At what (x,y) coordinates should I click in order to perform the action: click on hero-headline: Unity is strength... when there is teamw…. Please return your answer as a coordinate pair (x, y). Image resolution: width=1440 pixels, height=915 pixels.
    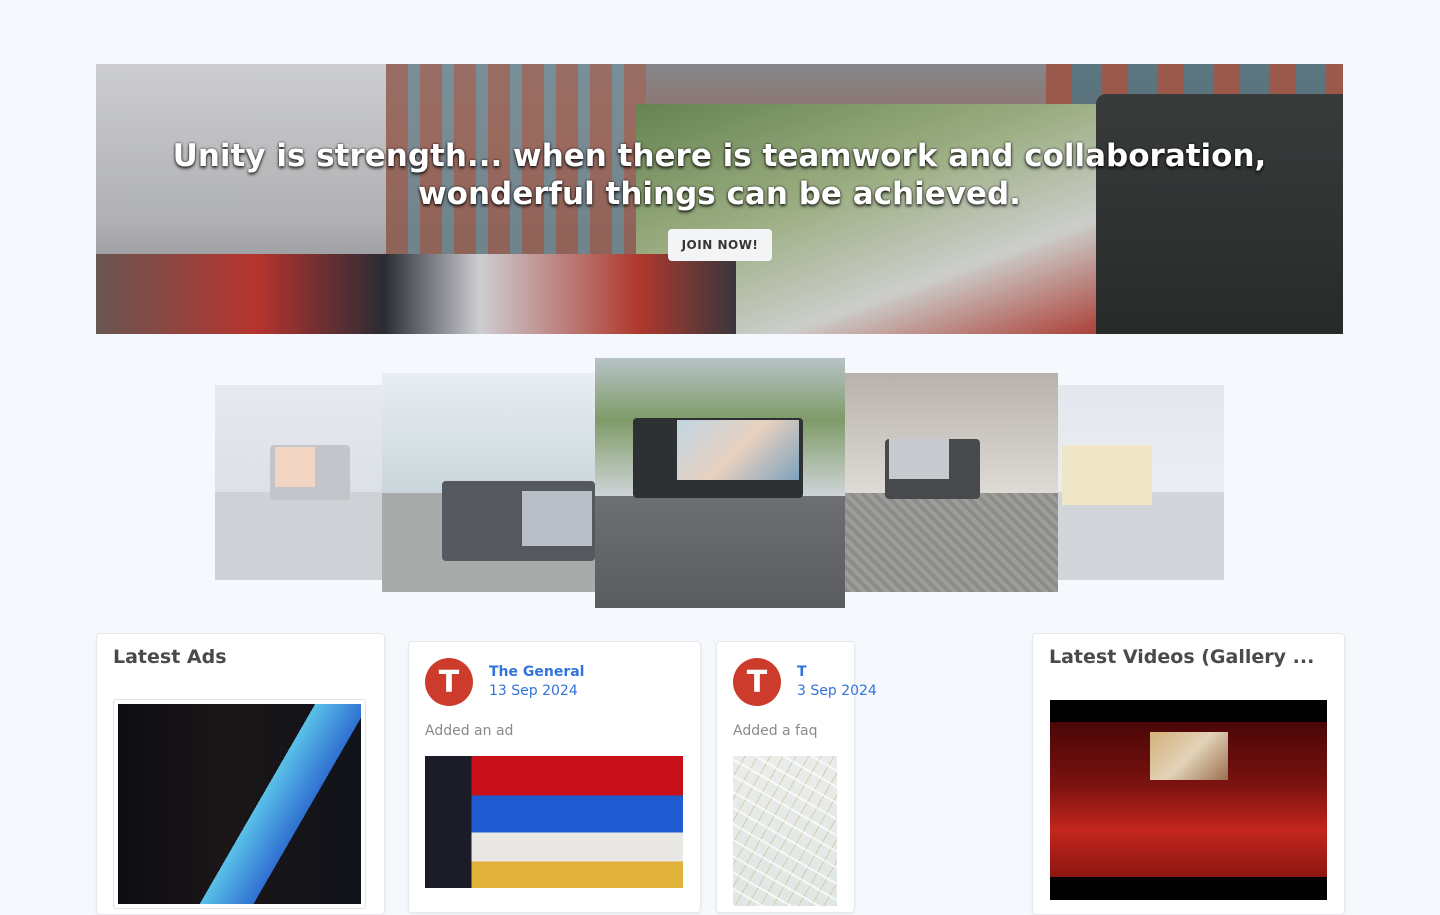
    Looking at the image, I should click on (719, 175).